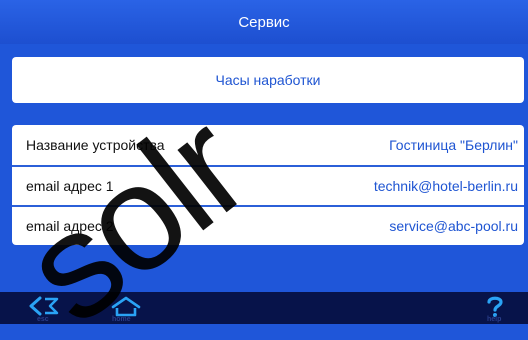 This screenshot has height=340, width=528. I want to click on home-icon, so click(126, 306).